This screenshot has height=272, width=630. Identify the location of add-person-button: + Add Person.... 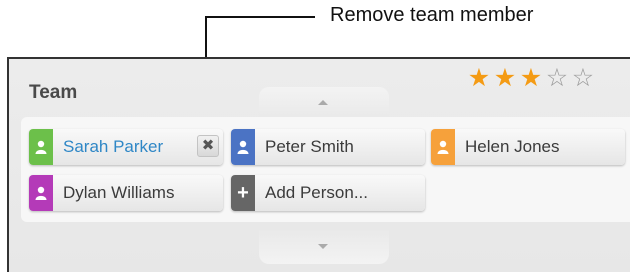
(328, 193).